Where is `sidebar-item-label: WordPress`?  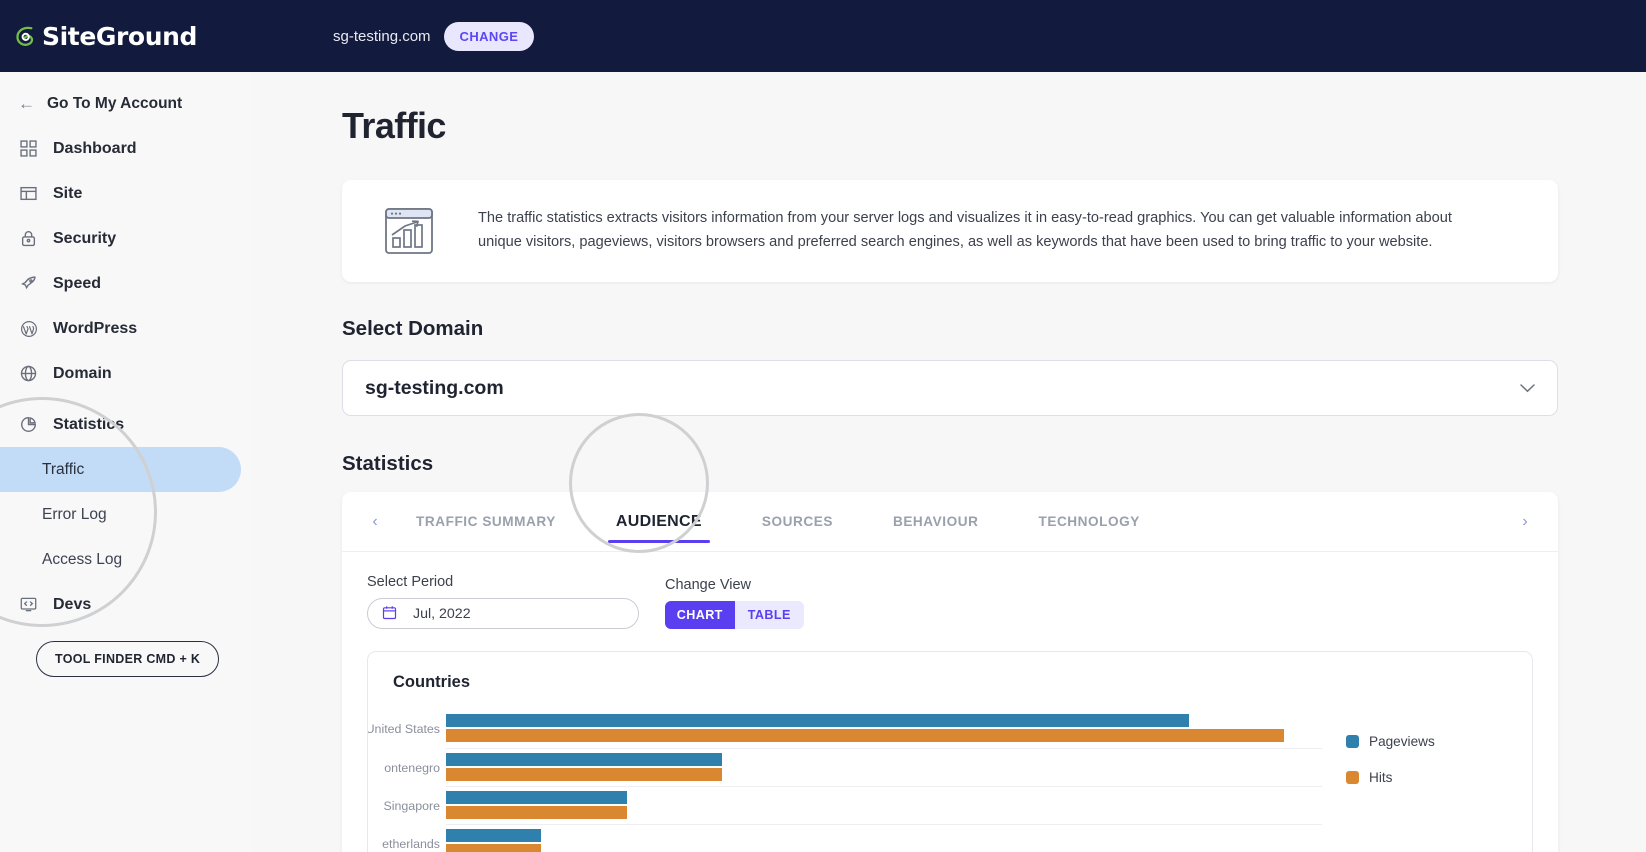
sidebar-item-label: WordPress is located at coordinates (95, 328).